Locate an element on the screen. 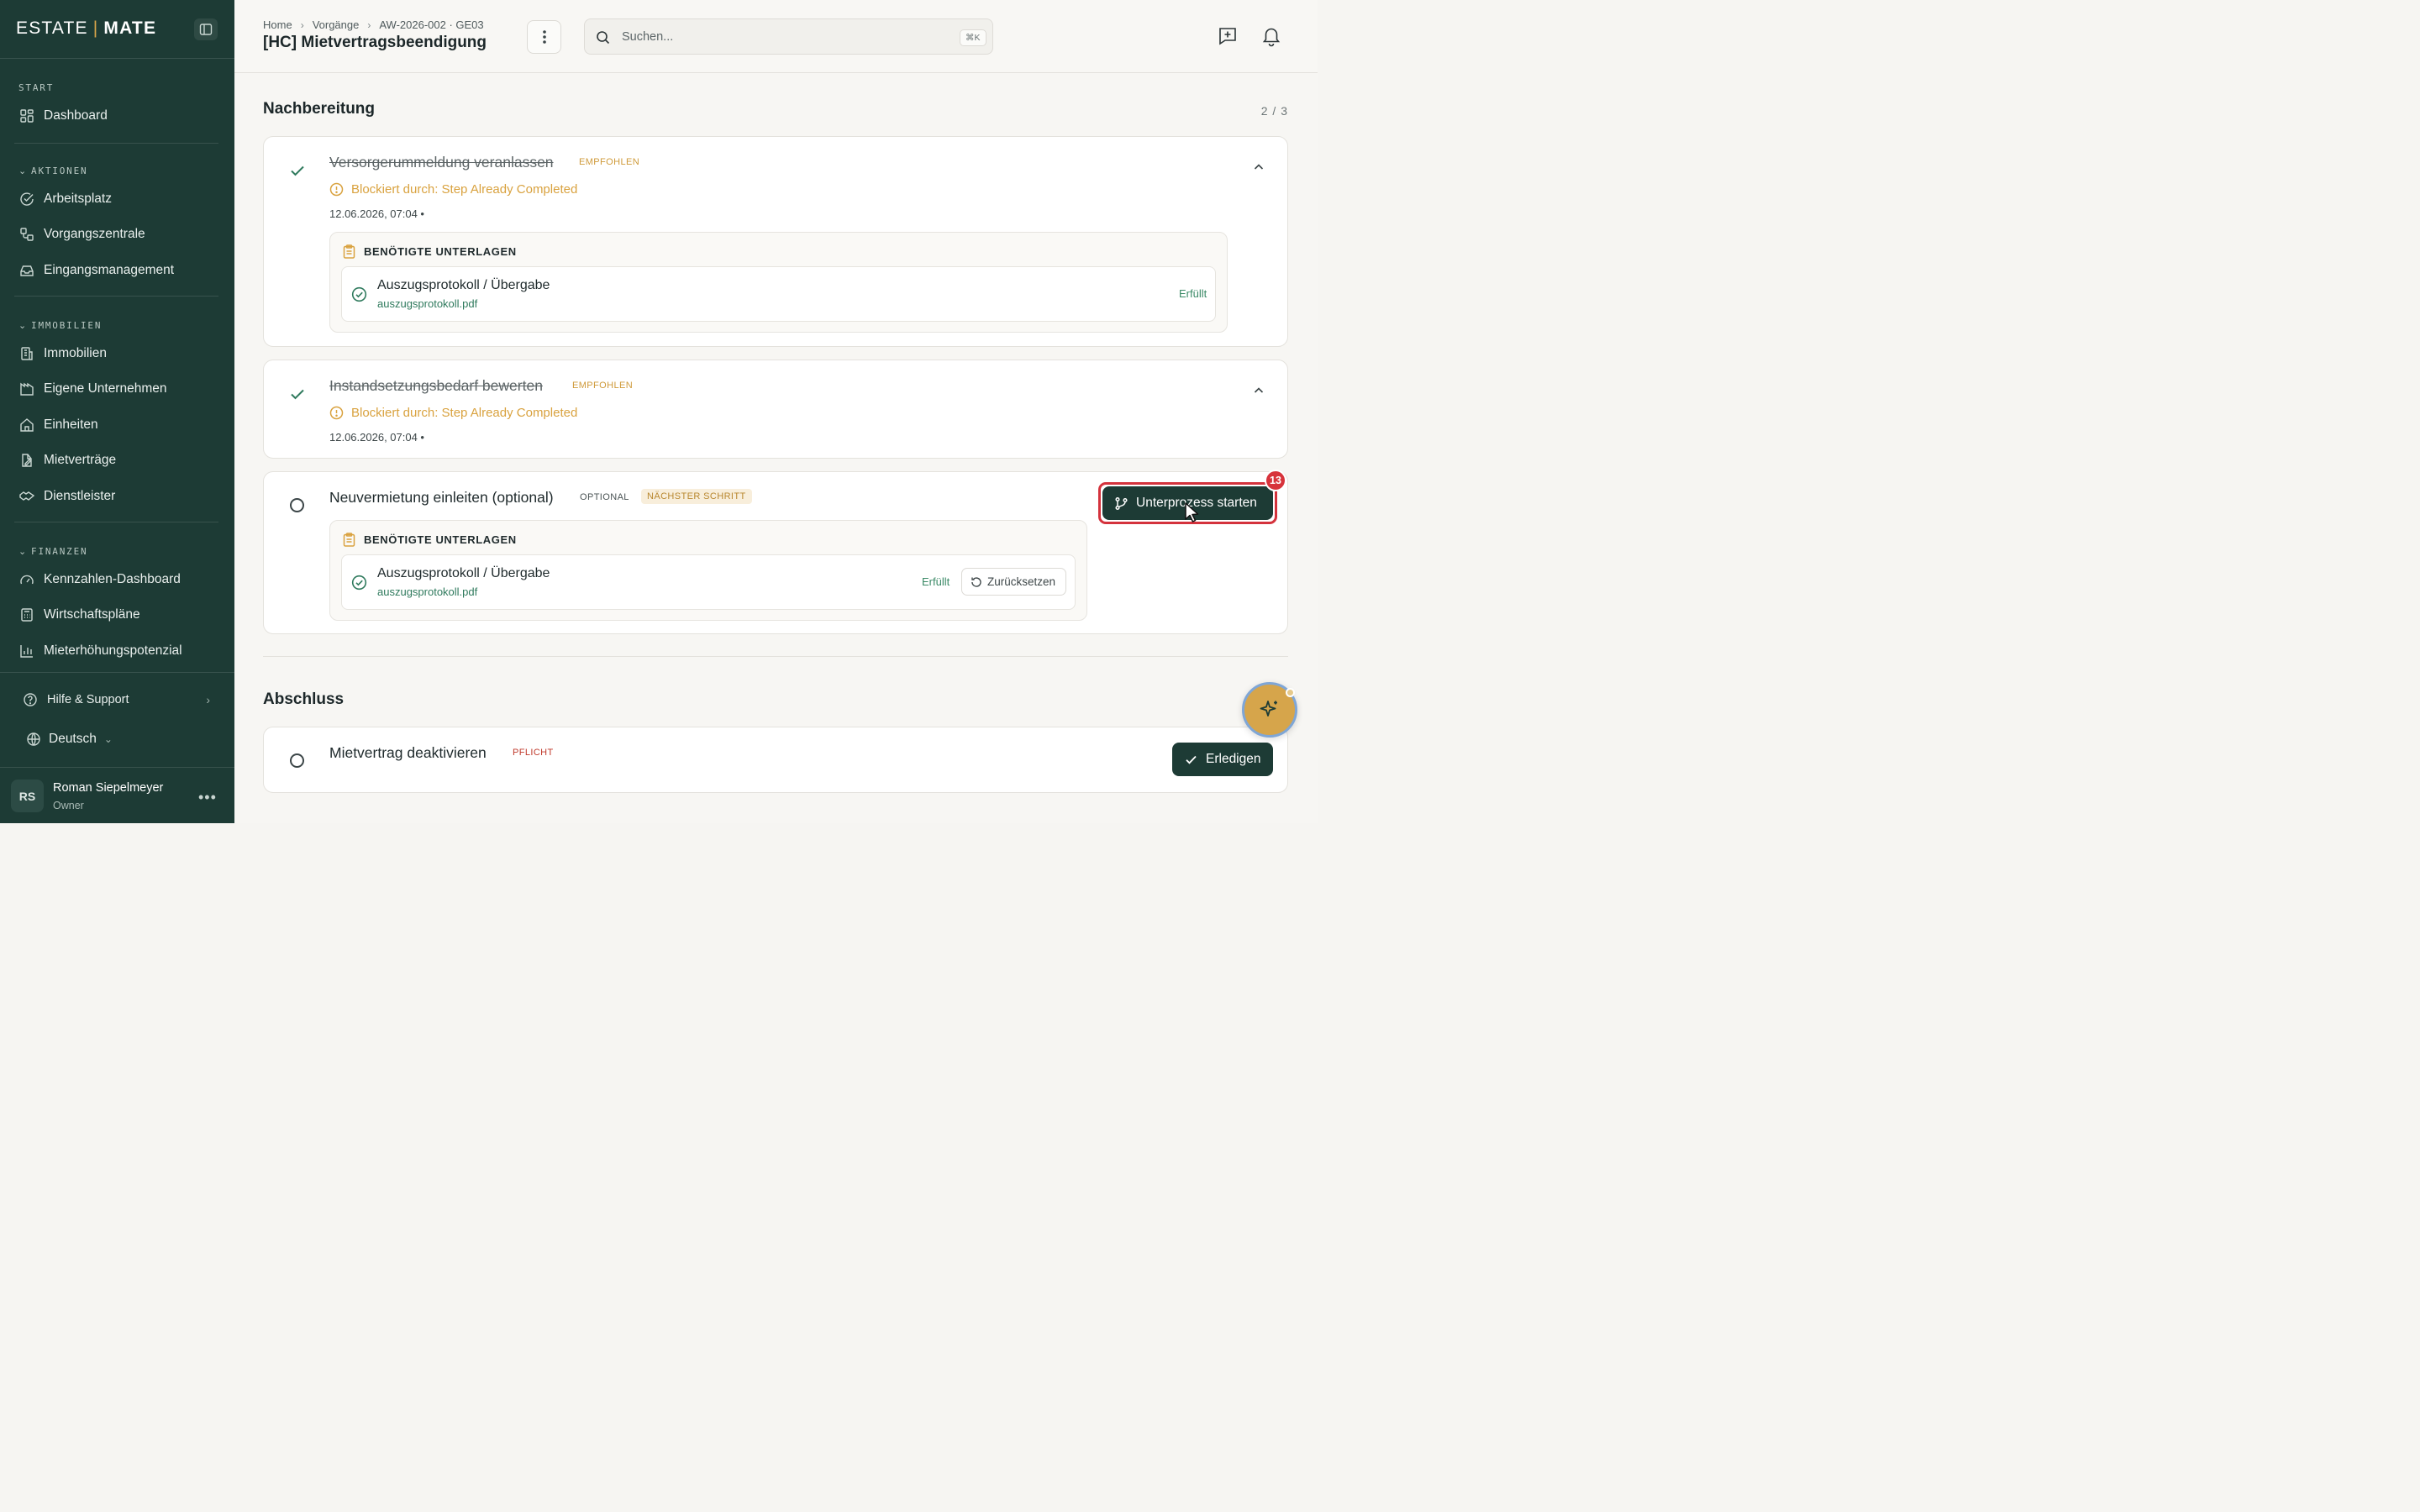 The image size is (2420, 1512). logo-text-estate: ESTATE is located at coordinates (52, 28).